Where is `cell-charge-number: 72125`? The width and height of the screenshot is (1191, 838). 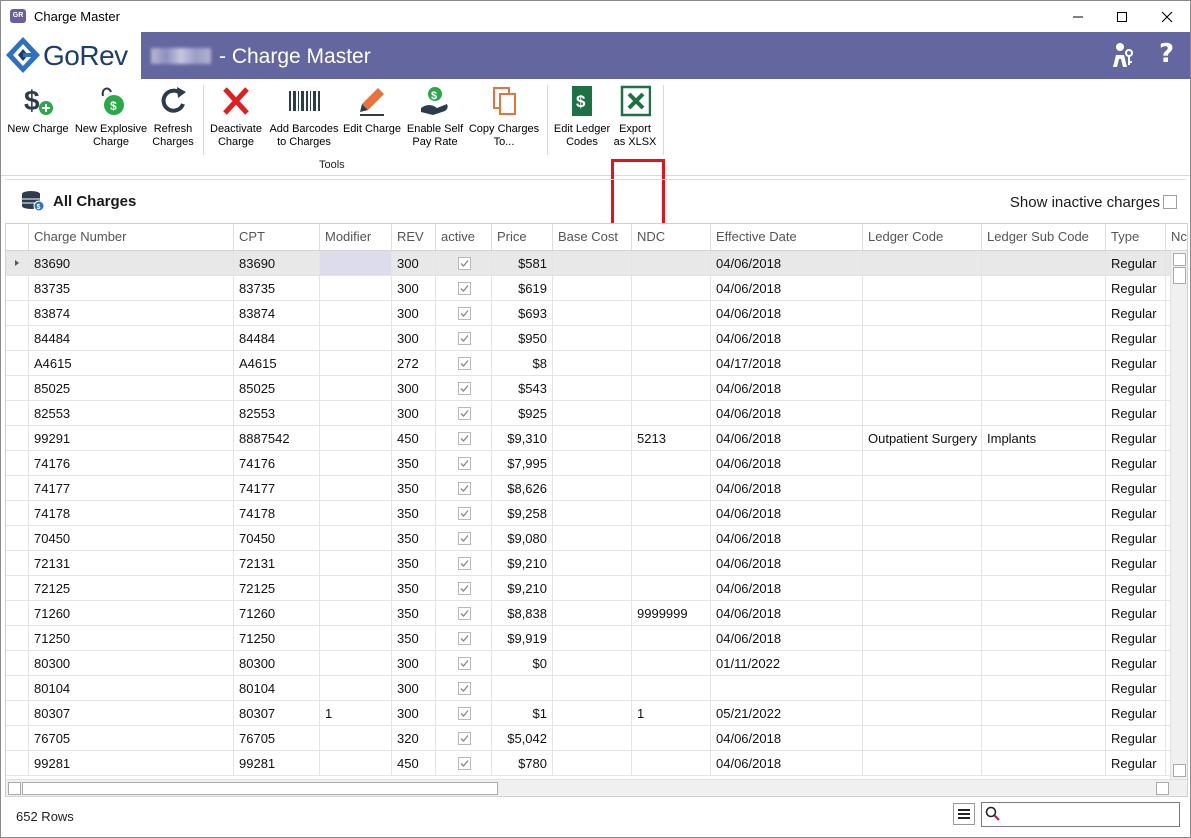
cell-charge-number: 72125 is located at coordinates (131, 588).